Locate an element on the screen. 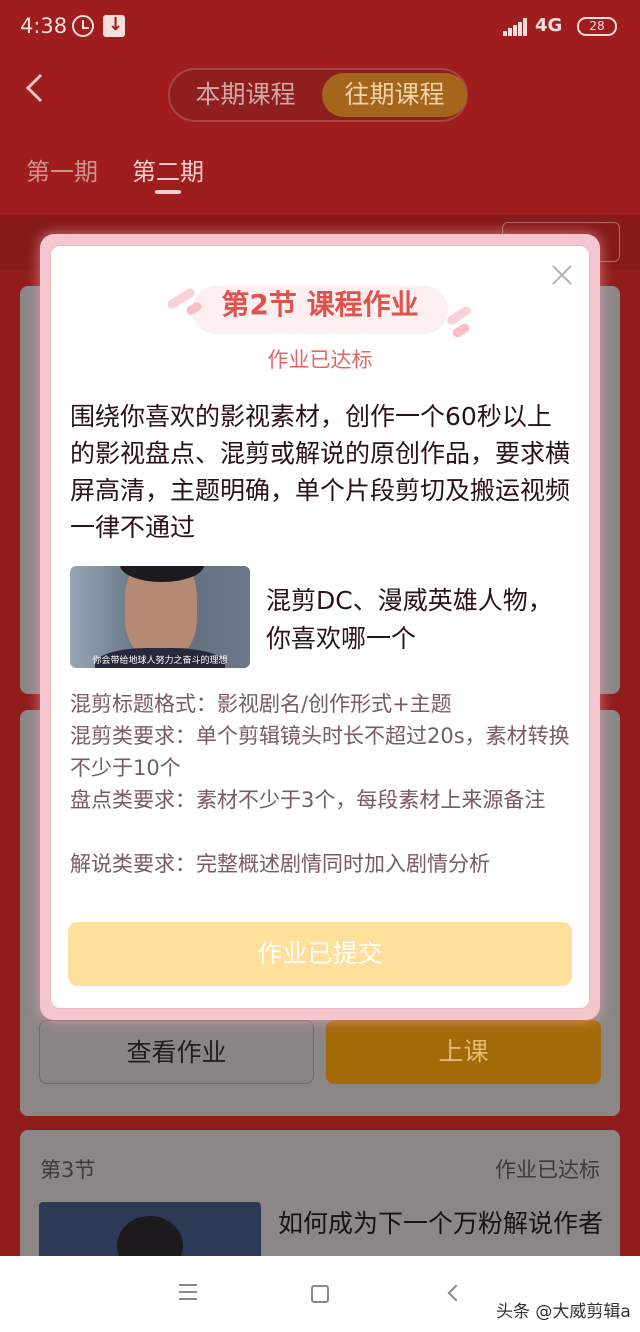 This screenshot has height=1332, width=640. tab-current-course: 本期课程 is located at coordinates (245, 95).